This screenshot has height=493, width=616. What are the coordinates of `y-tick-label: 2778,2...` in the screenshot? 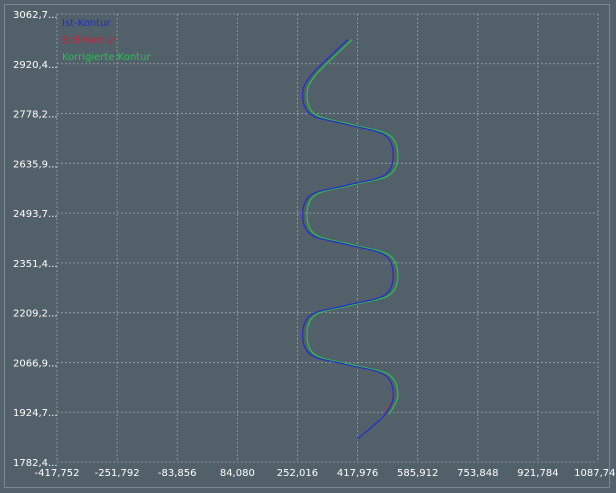 It's located at (35, 115).